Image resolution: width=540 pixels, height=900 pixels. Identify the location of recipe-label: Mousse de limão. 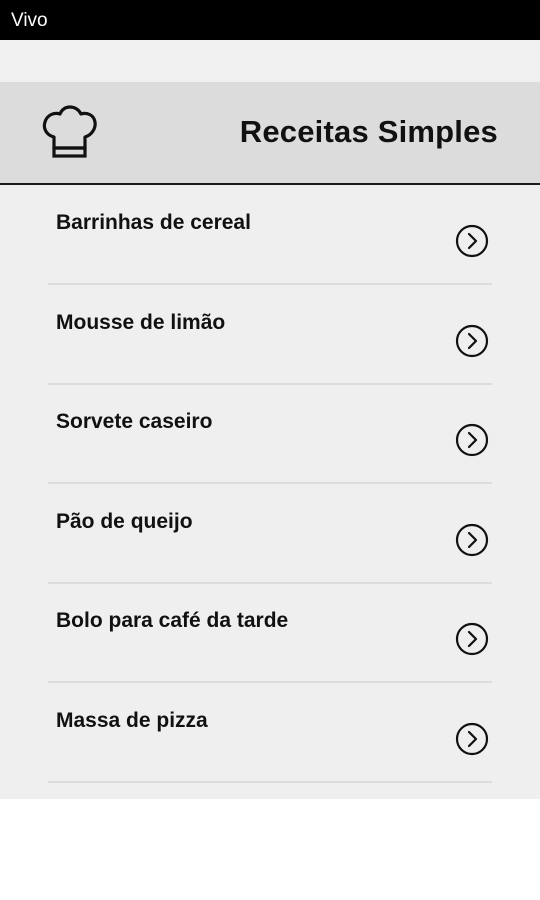
(141, 322).